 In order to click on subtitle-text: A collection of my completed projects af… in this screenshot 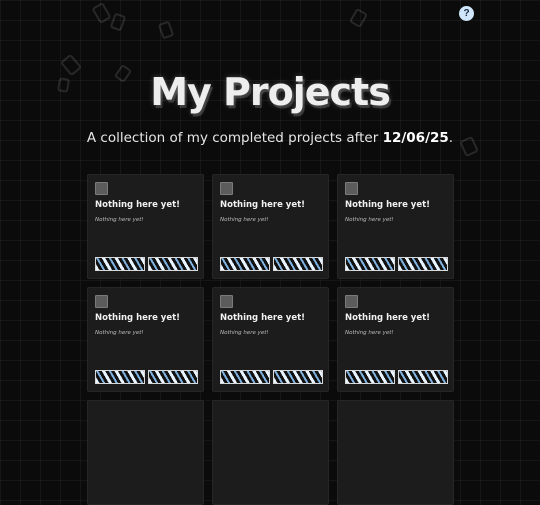, I will do `click(234, 138)`.